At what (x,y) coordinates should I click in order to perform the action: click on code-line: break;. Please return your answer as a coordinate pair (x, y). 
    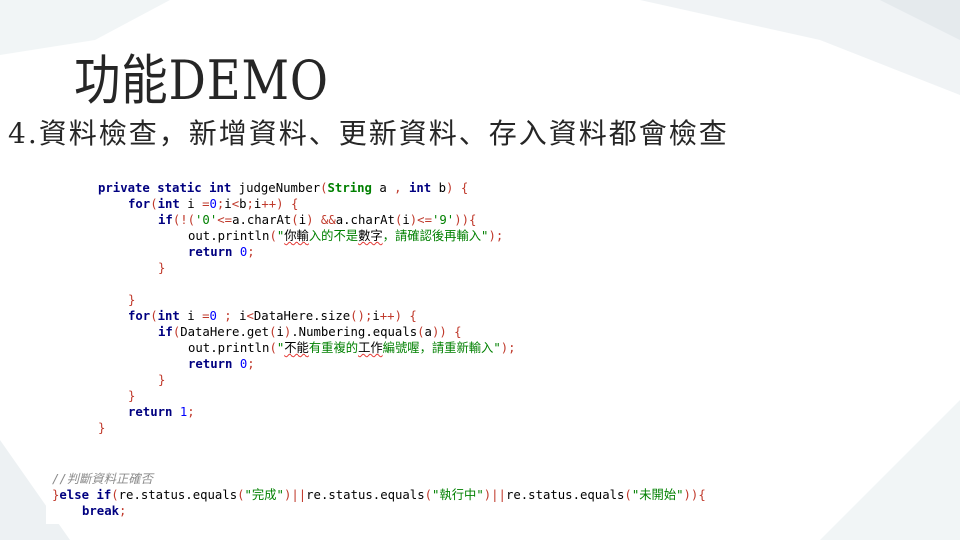
    Looking at the image, I should click on (104, 511).